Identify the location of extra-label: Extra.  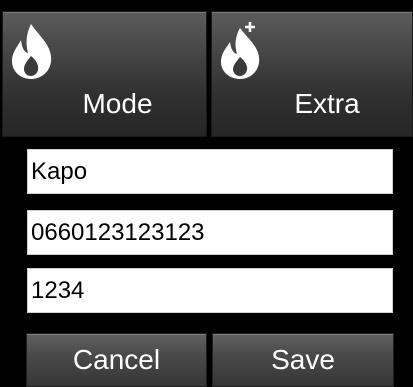
(327, 103).